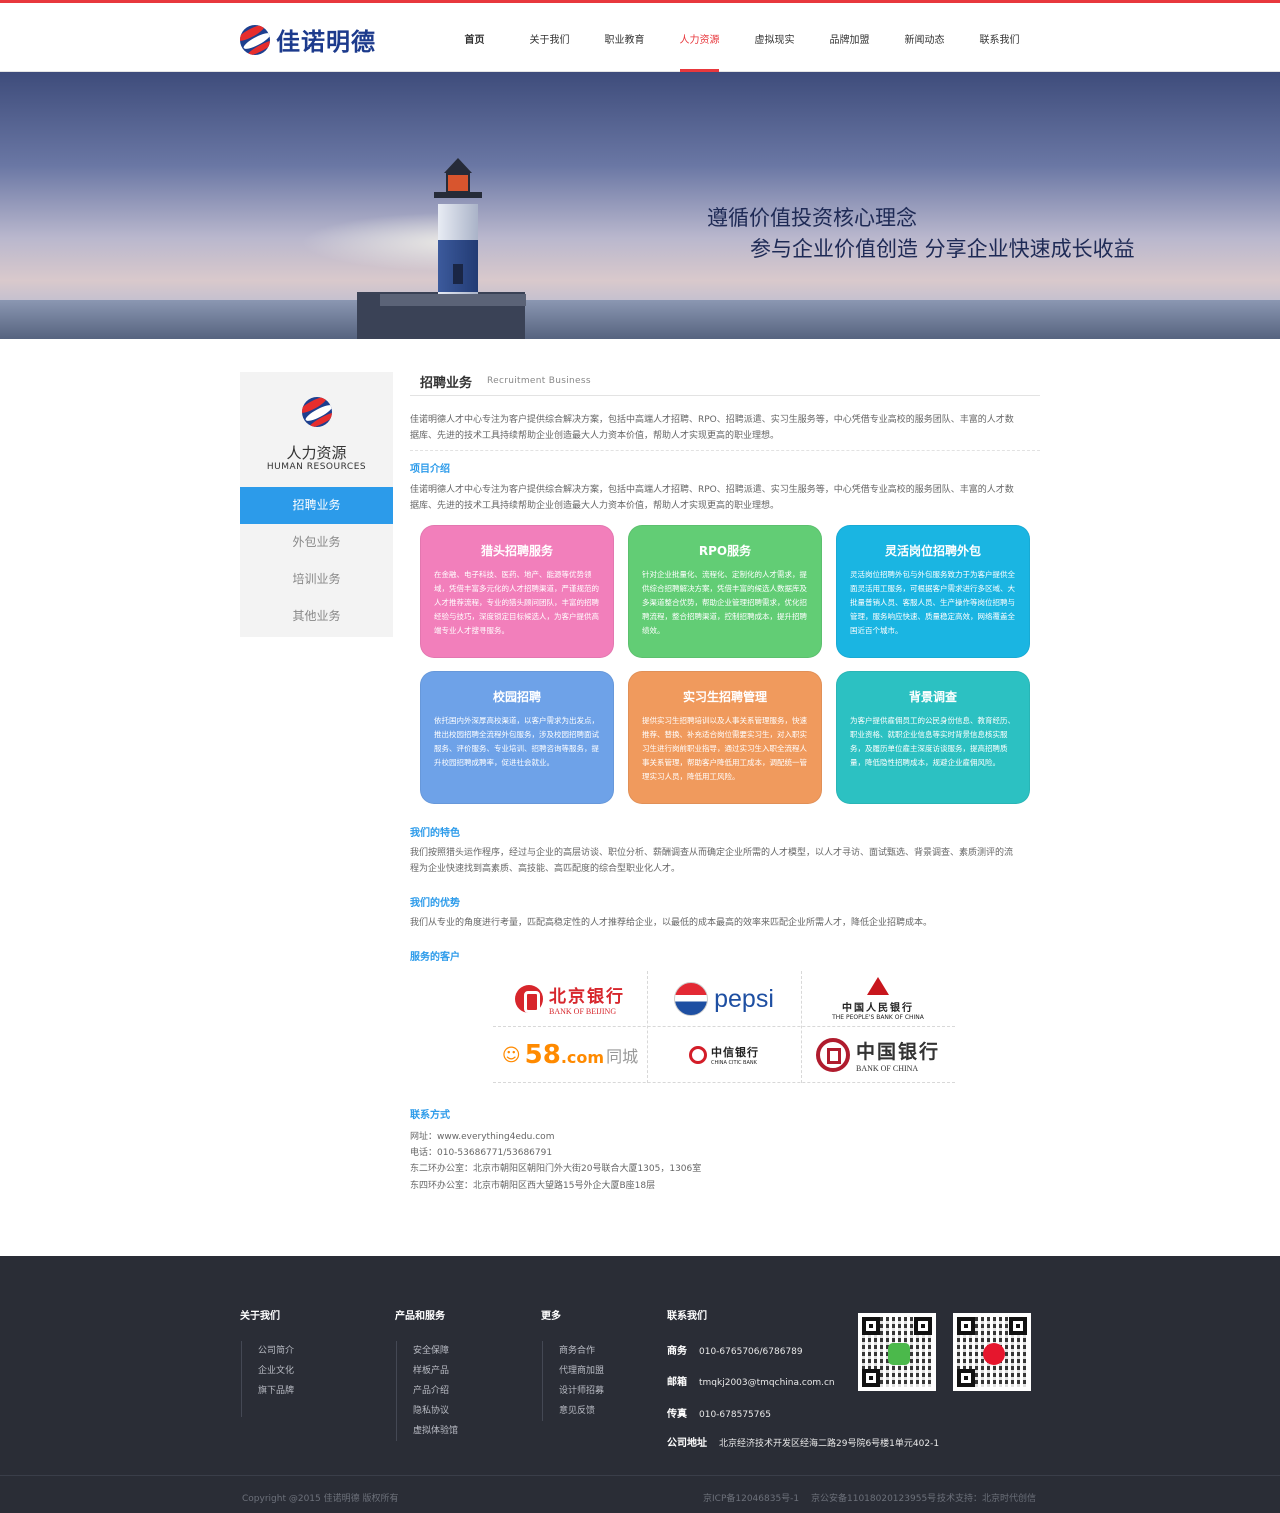  What do you see at coordinates (276, 1371) in the screenshot?
I see `footer-link: 企业文化` at bounding box center [276, 1371].